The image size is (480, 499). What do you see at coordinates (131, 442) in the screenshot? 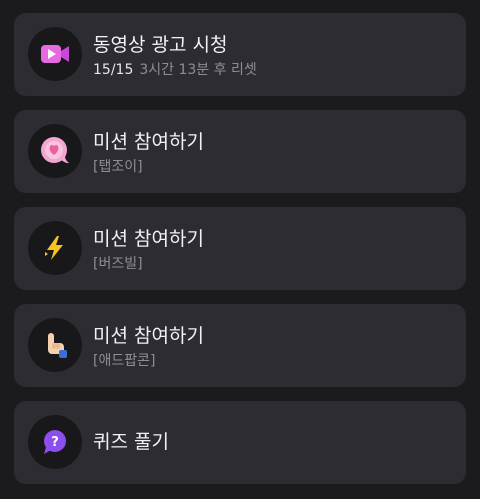
I see `item-title: 퀴즈 풀기` at bounding box center [131, 442].